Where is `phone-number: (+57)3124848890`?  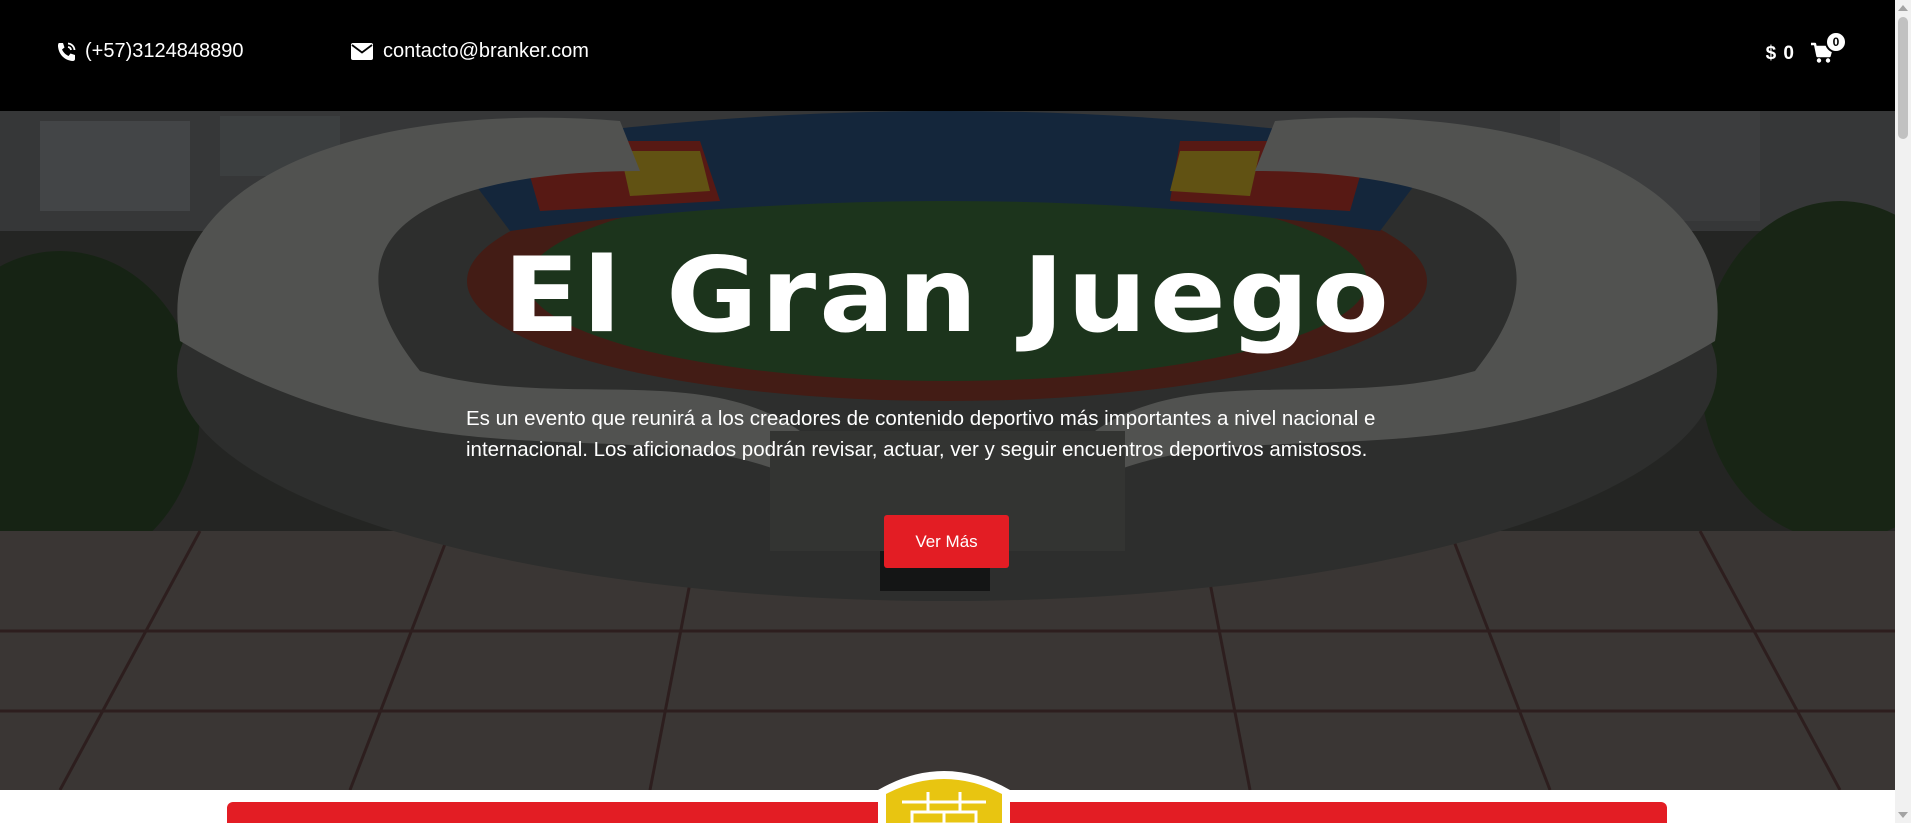 phone-number: (+57)3124848890 is located at coordinates (164, 51).